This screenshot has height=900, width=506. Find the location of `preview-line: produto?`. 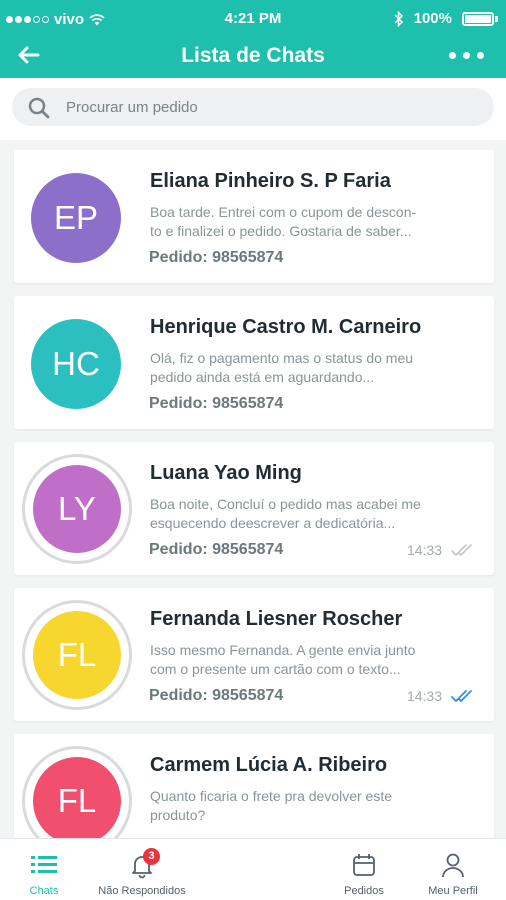

preview-line: produto? is located at coordinates (178, 815).